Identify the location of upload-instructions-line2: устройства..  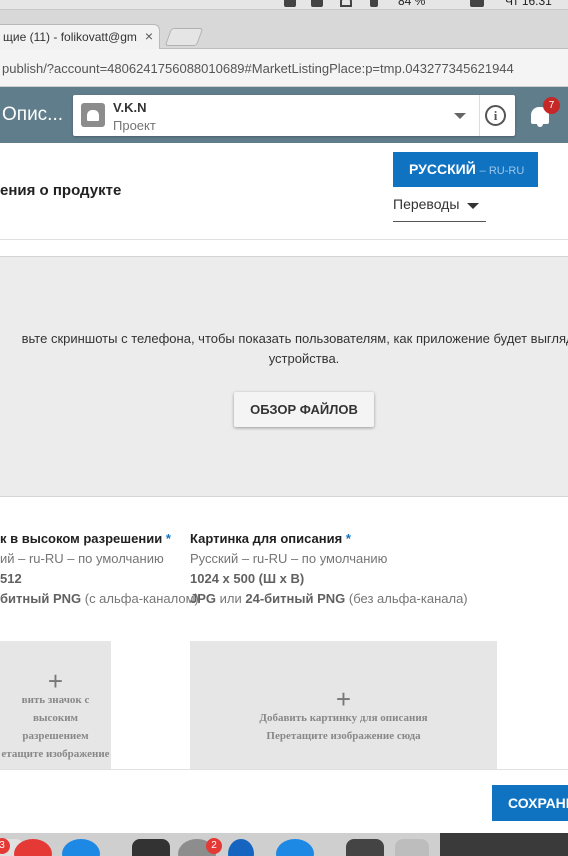
(304, 358).